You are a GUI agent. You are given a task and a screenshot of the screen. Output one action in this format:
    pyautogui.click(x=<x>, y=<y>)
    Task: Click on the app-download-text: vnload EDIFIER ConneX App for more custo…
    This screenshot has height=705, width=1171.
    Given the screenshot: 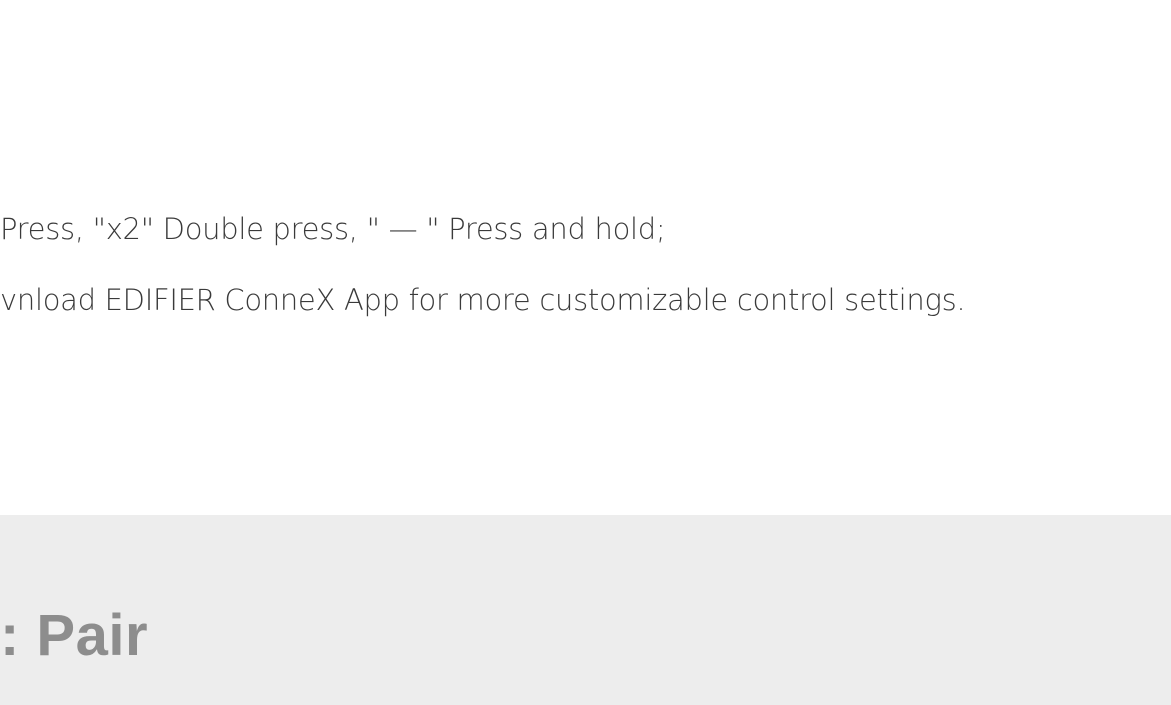 What is the action you would take?
    pyautogui.click(x=483, y=300)
    